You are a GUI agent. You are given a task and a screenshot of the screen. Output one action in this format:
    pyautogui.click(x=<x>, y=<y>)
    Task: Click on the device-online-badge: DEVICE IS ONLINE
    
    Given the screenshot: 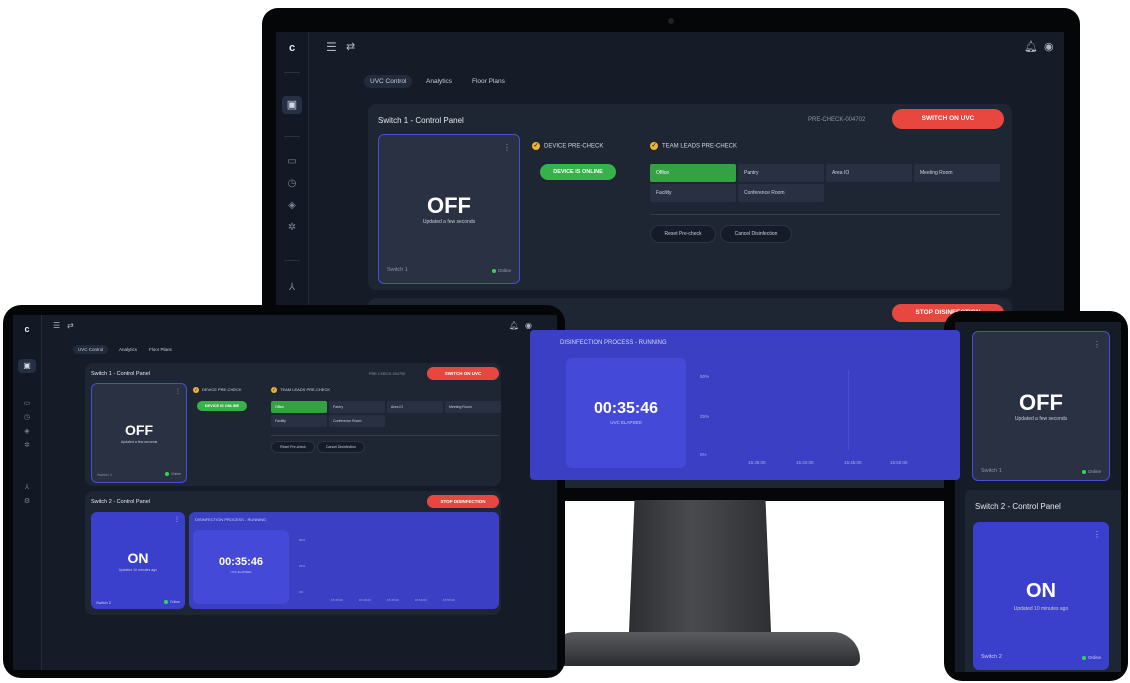 What is the action you would take?
    pyautogui.click(x=222, y=406)
    